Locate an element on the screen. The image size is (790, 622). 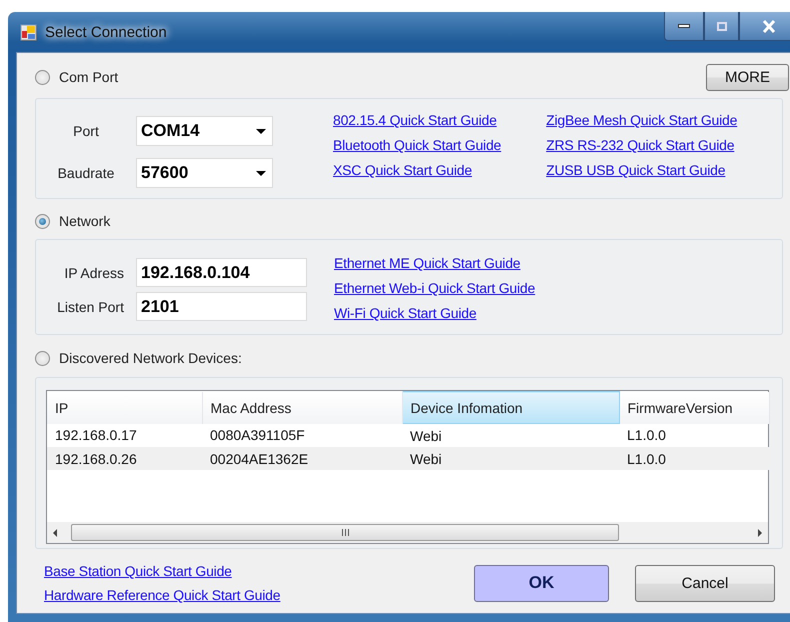
guide-link: Base Station Quick Start Guide is located at coordinates (162, 571).